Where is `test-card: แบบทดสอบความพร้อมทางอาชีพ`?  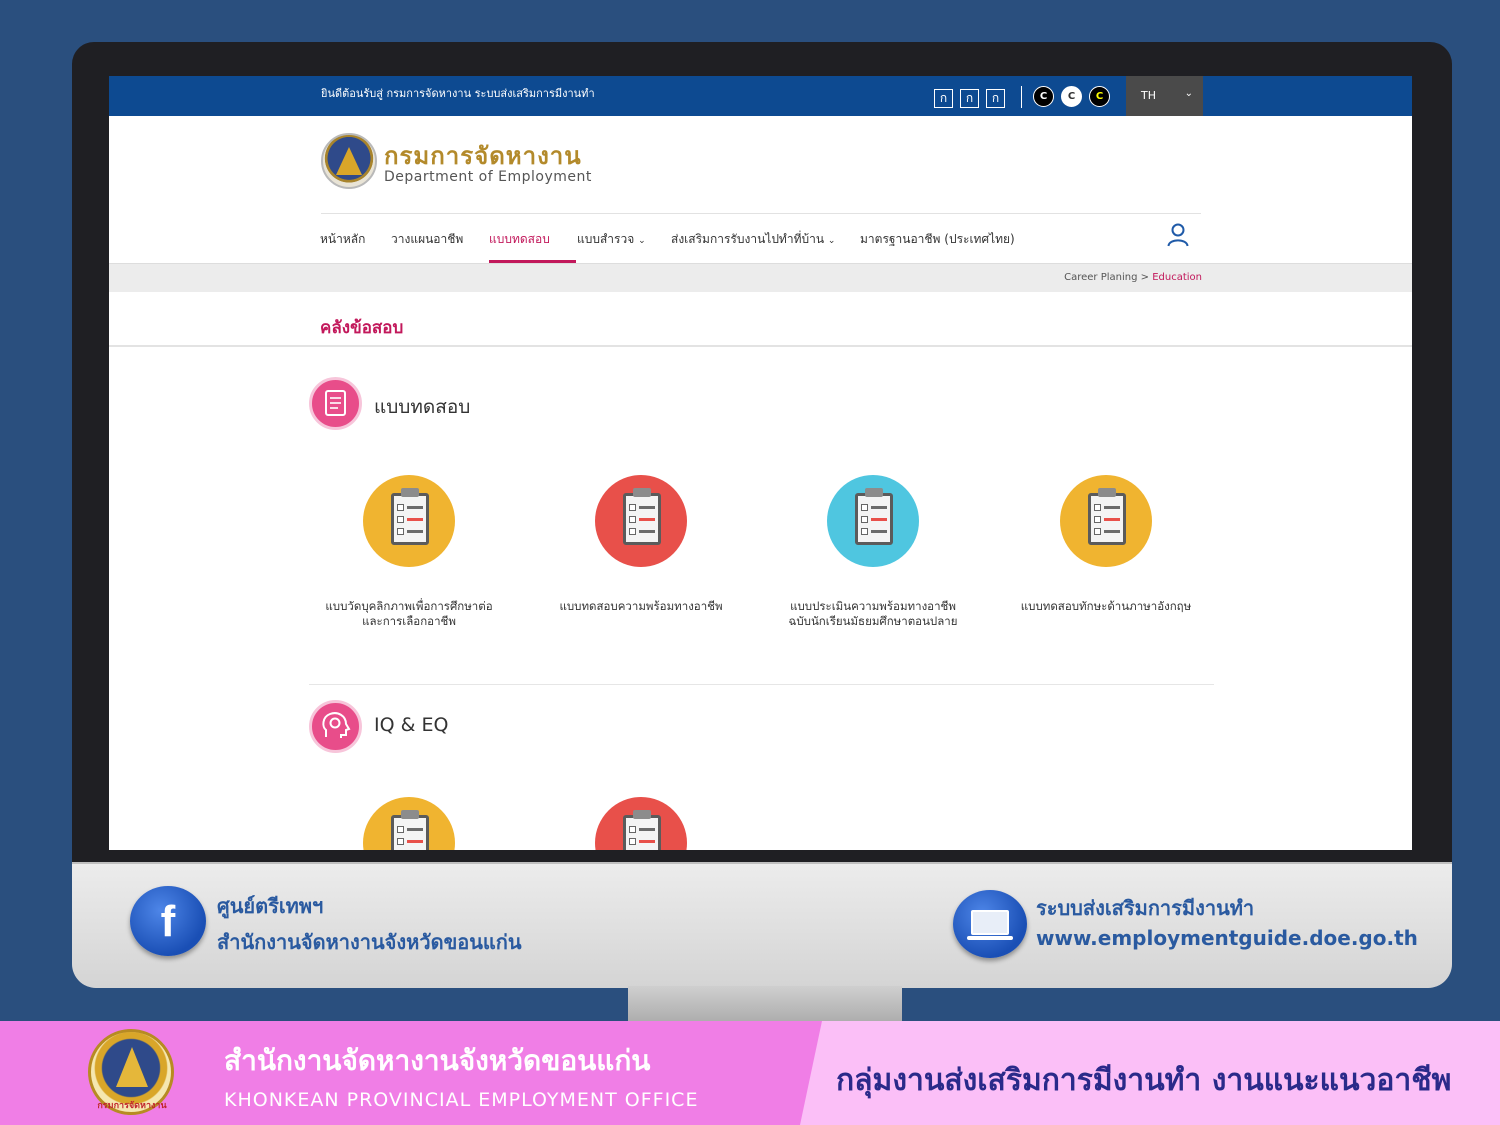
test-card: แบบทดสอบความพร้อมทางอาชีพ is located at coordinates (641, 544).